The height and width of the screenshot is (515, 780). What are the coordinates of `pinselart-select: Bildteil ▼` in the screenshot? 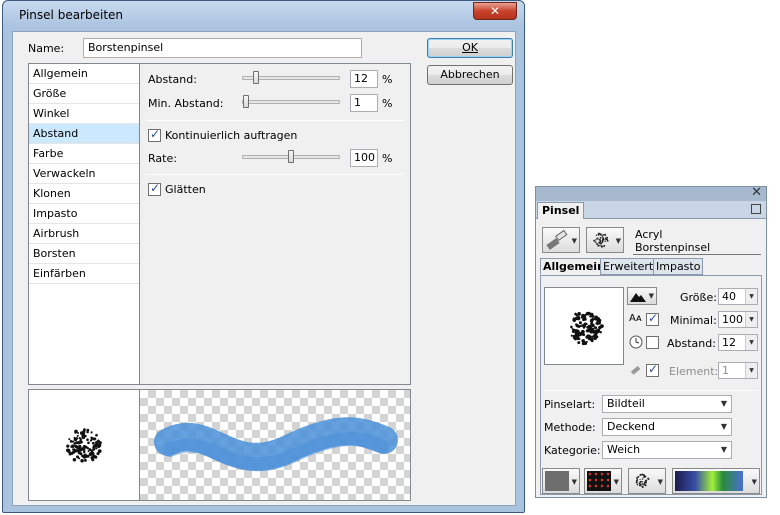 It's located at (667, 404).